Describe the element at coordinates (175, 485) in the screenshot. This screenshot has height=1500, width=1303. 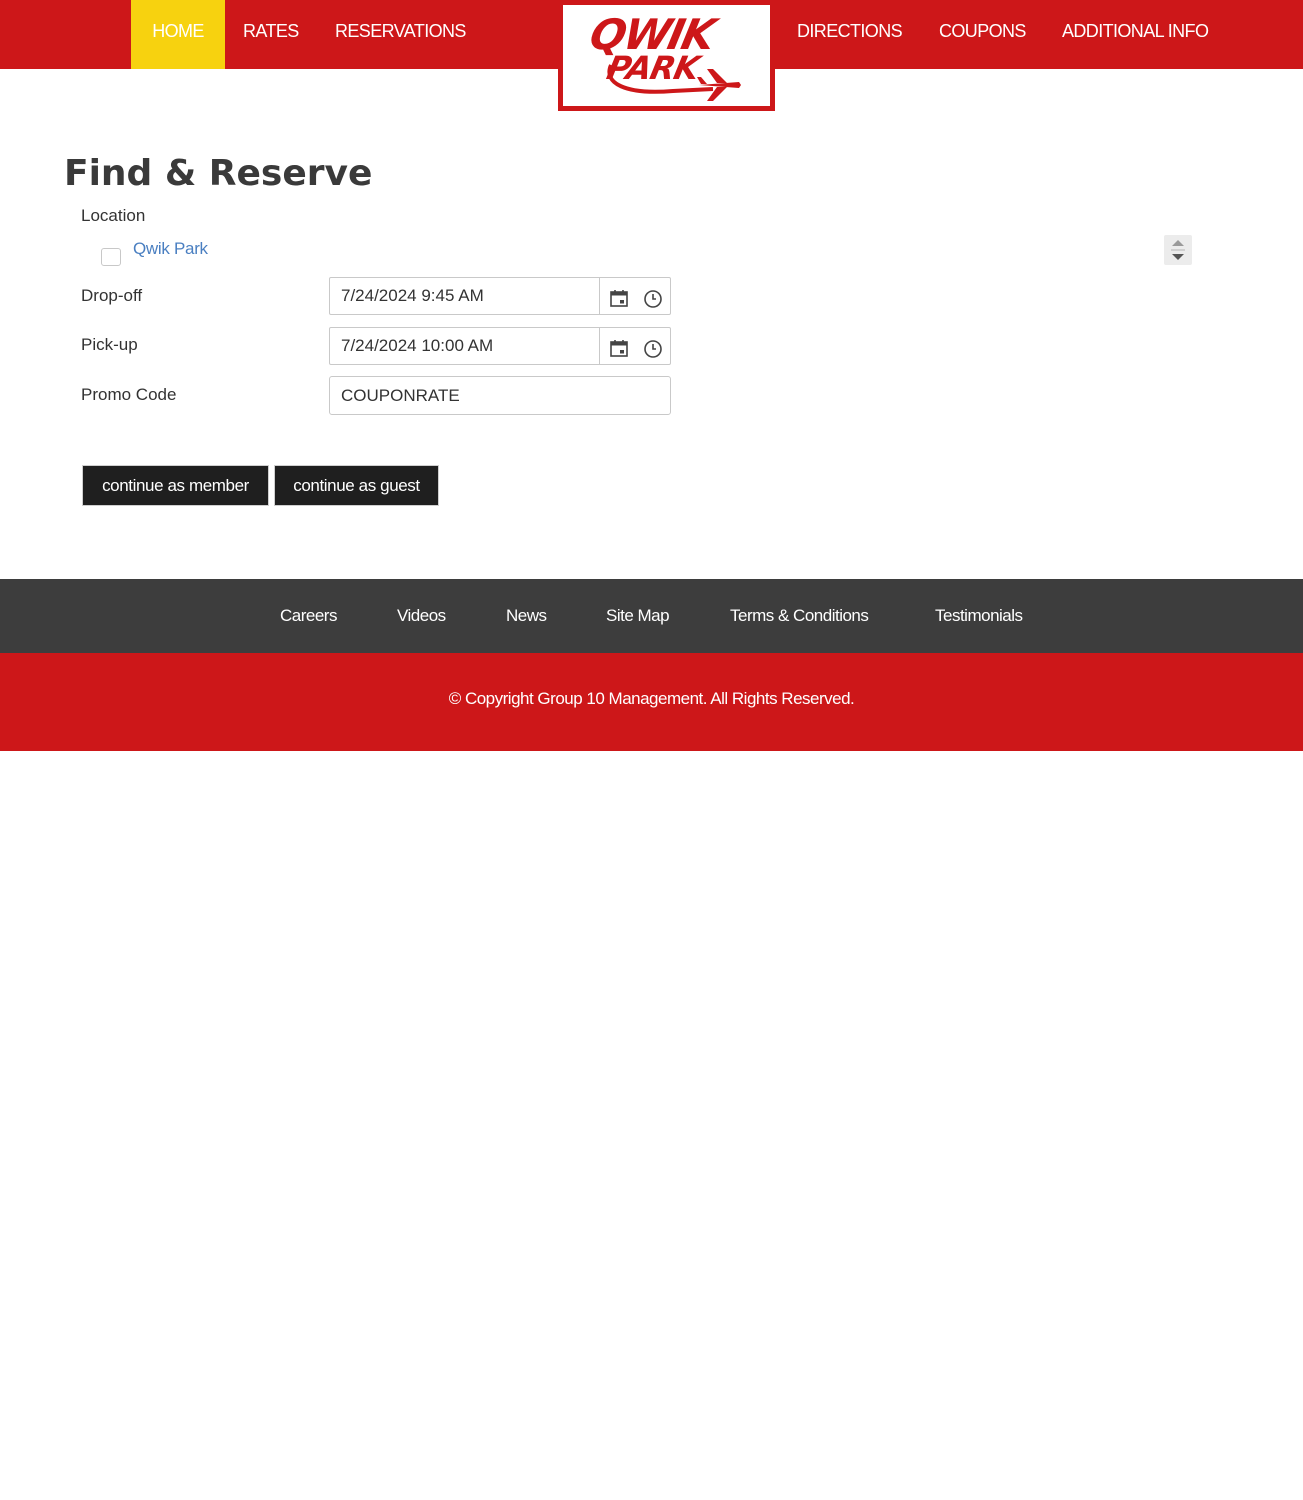
I see `continue-as-member-button: continue as member` at that location.